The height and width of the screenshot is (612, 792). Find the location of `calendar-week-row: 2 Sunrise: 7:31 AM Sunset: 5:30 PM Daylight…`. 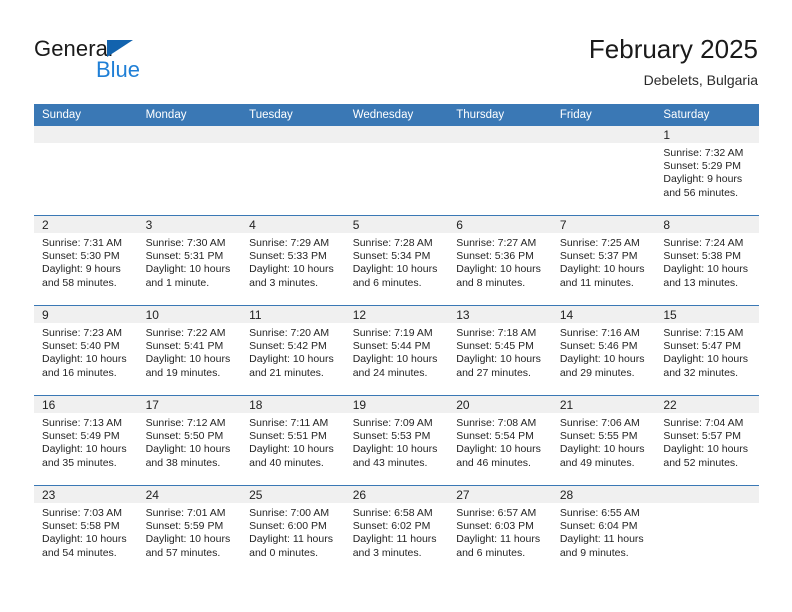

calendar-week-row: 2 Sunrise: 7:31 AM Sunset: 5:30 PM Daylight… is located at coordinates (396, 260).